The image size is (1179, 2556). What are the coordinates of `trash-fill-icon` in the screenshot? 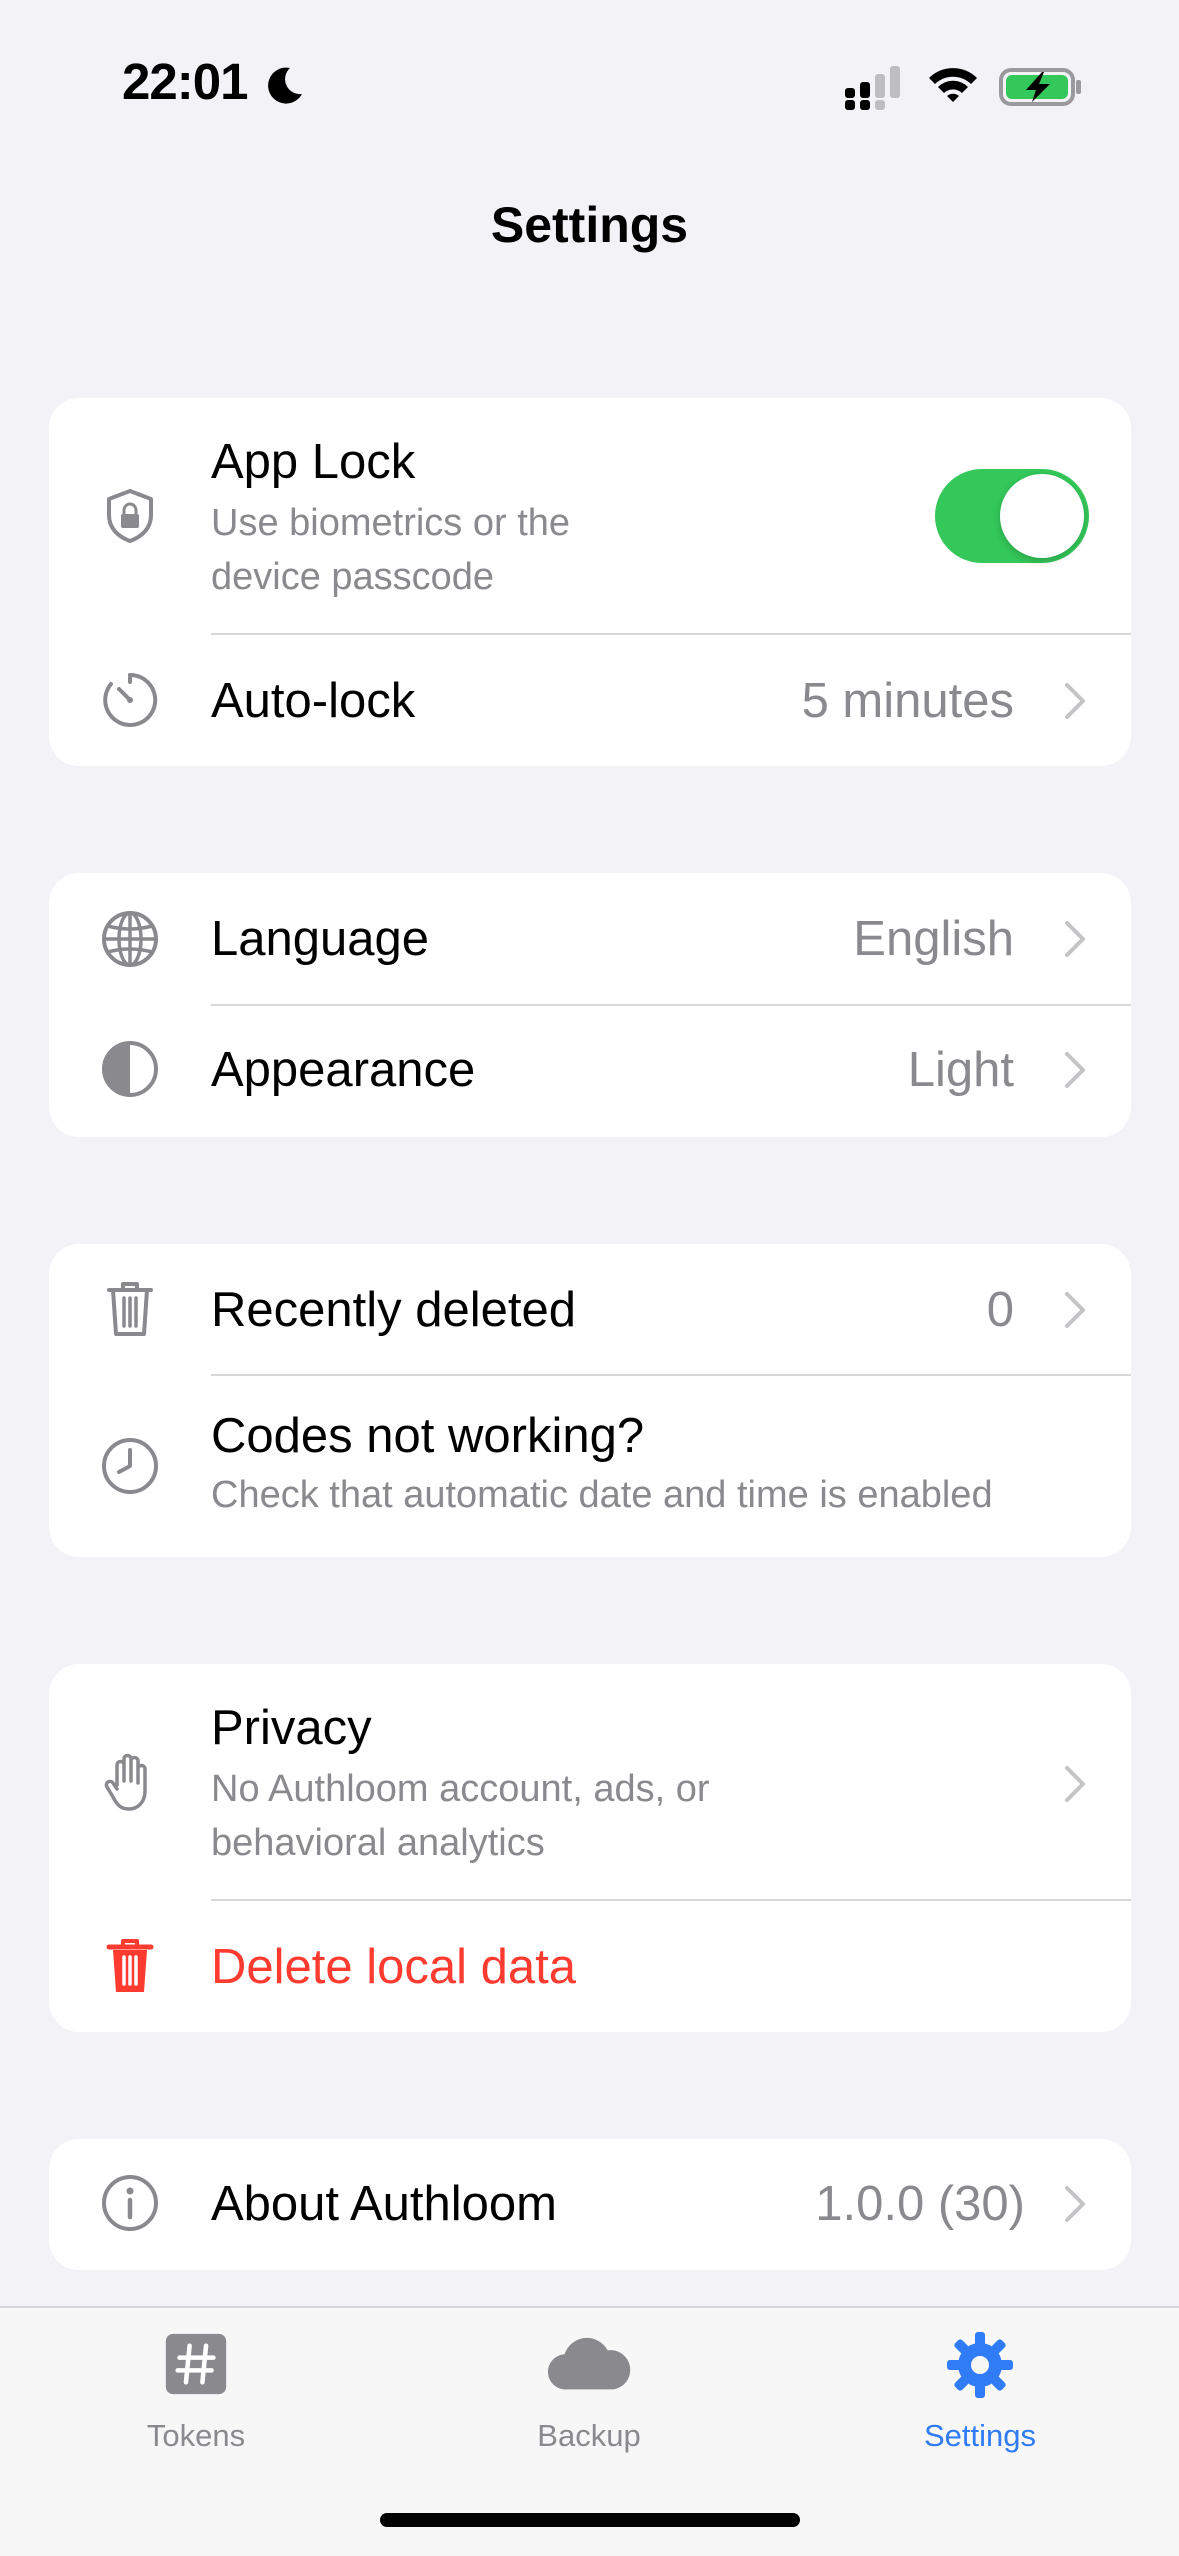 It's located at (130, 1966).